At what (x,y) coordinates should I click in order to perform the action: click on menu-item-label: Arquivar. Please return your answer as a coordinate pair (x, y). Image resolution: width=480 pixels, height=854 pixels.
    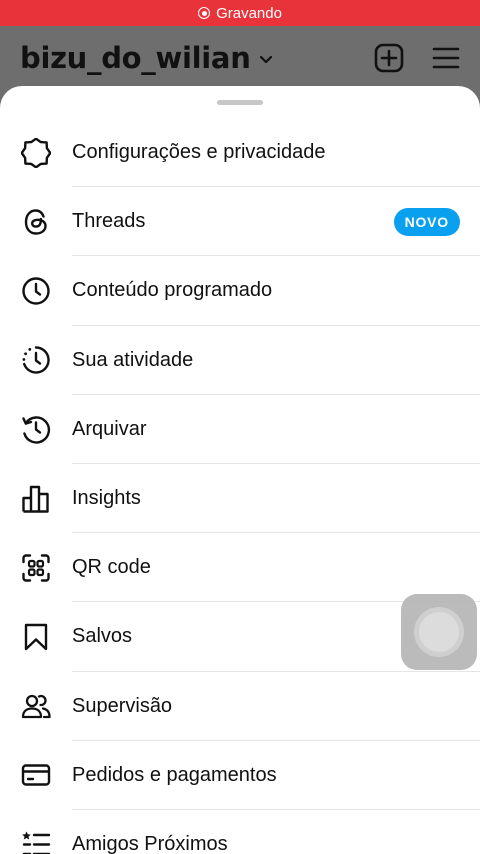
    Looking at the image, I should click on (109, 428).